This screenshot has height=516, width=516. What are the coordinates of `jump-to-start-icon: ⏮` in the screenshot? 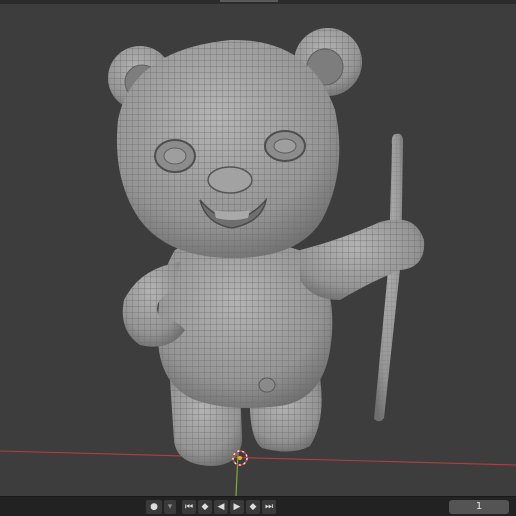 It's located at (189, 507).